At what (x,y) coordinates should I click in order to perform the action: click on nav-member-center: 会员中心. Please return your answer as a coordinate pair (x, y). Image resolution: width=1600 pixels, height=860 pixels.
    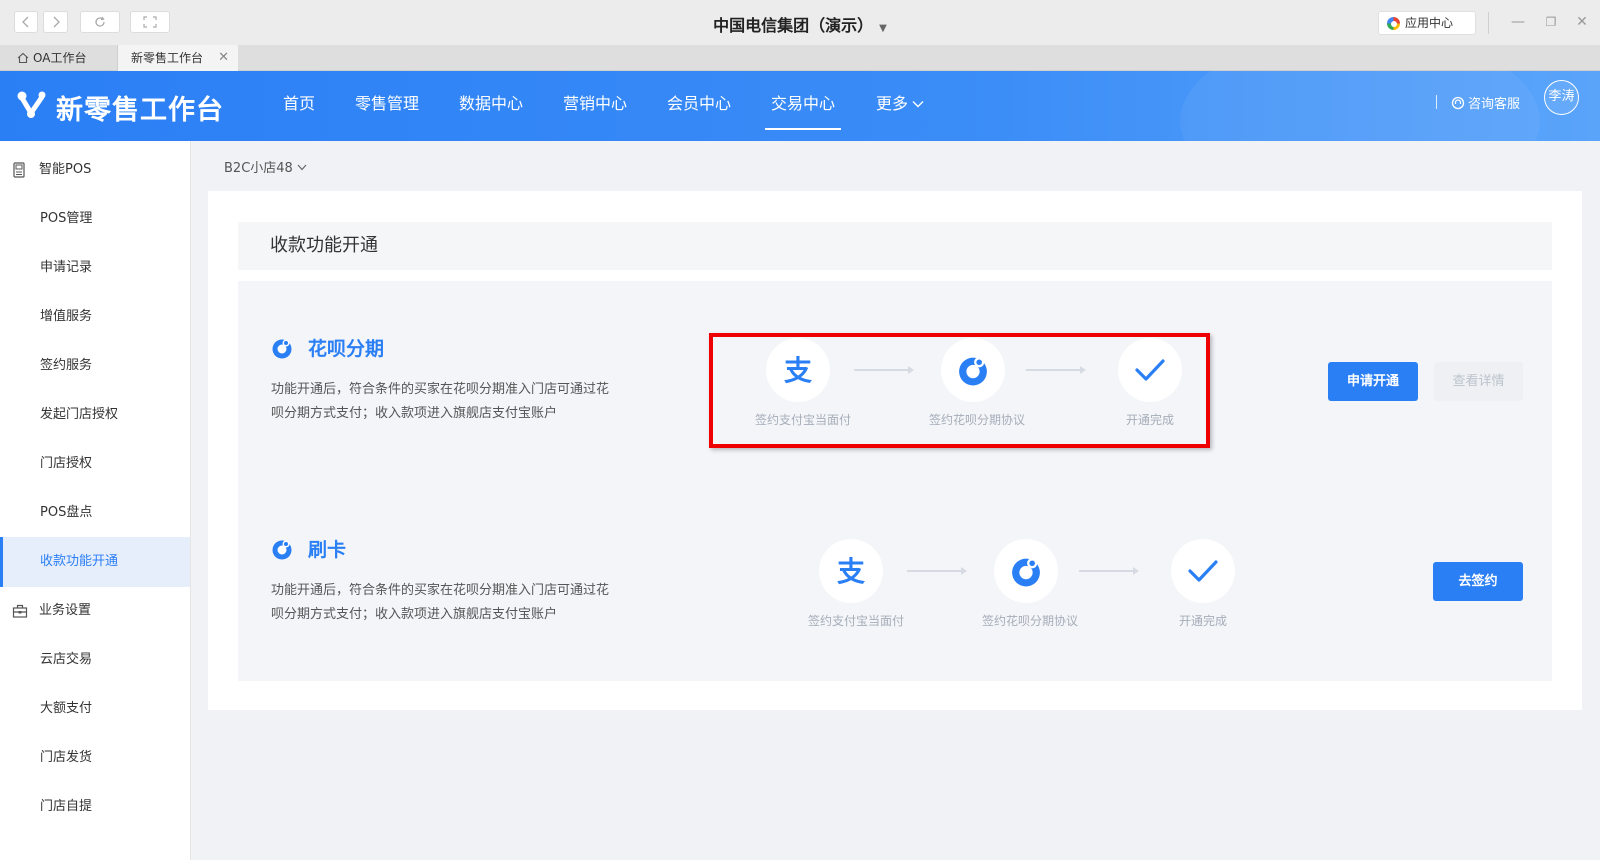
    Looking at the image, I should click on (699, 106).